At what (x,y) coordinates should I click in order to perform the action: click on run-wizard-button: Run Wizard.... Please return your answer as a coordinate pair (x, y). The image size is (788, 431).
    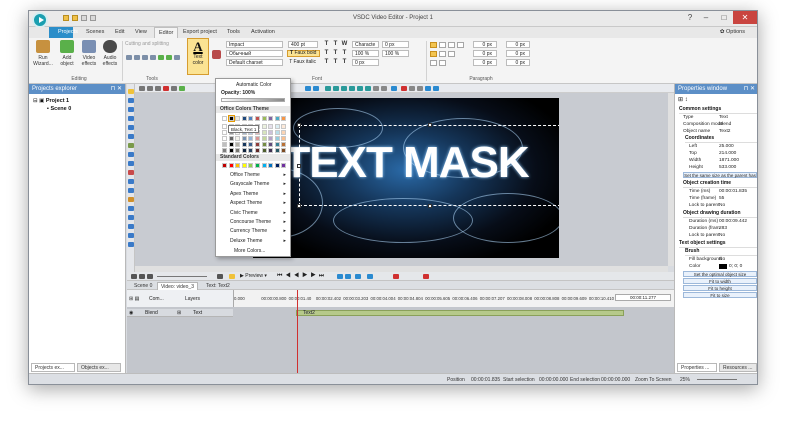
    Looking at the image, I should click on (43, 53).